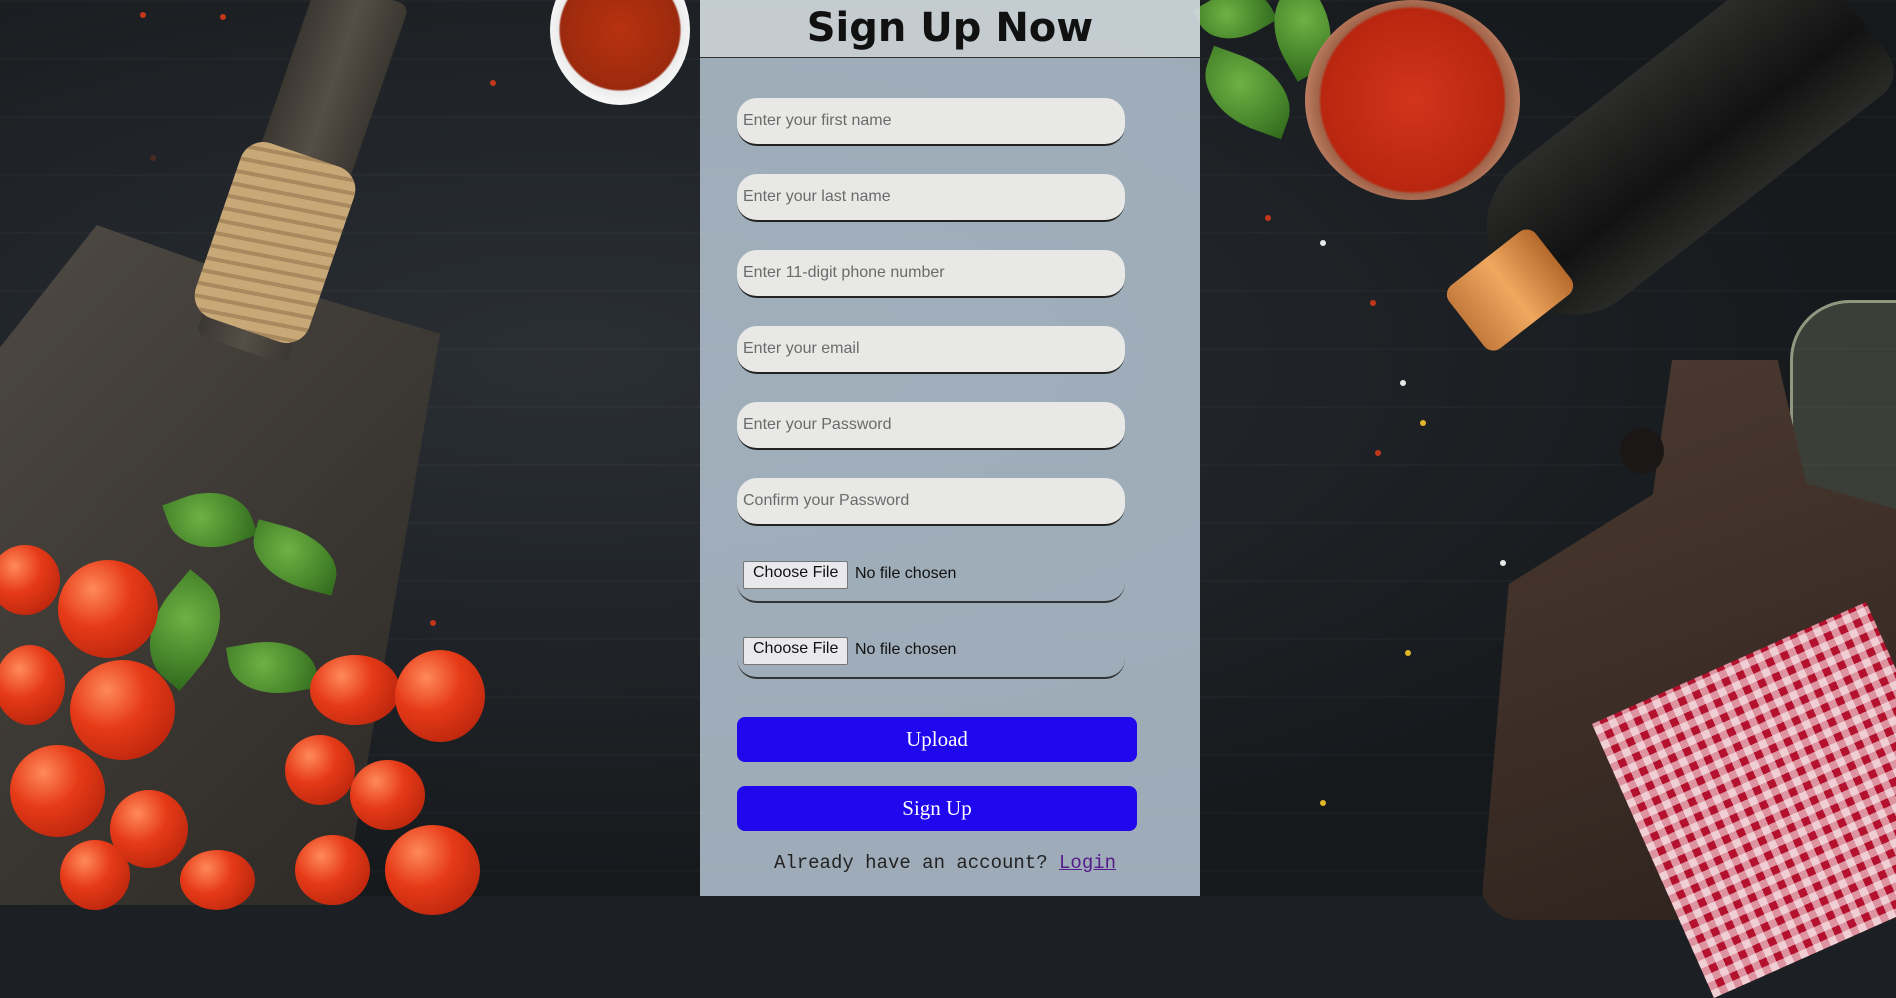 The image size is (1896, 998). I want to click on confirm-password-input, so click(931, 502).